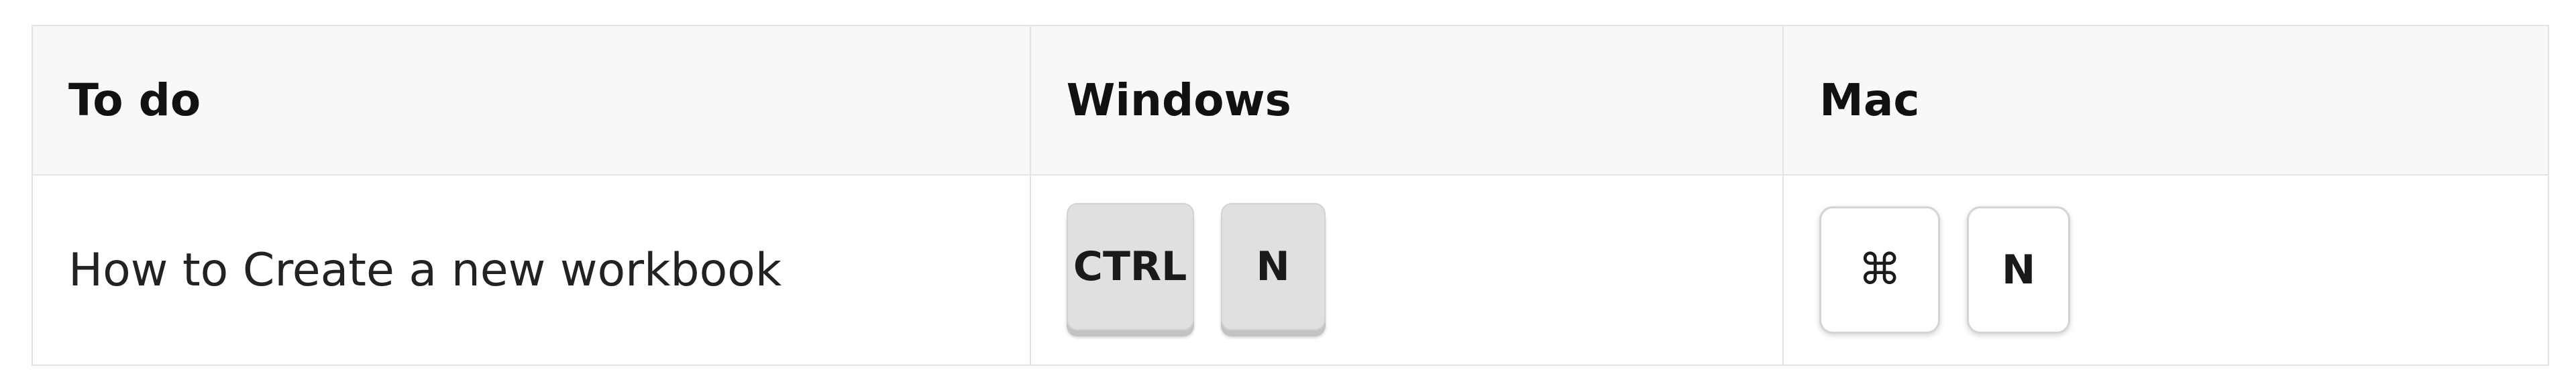 The width and height of the screenshot is (2576, 392). What do you see at coordinates (1130, 266) in the screenshot?
I see `windows-key-ctrl: CTRL` at bounding box center [1130, 266].